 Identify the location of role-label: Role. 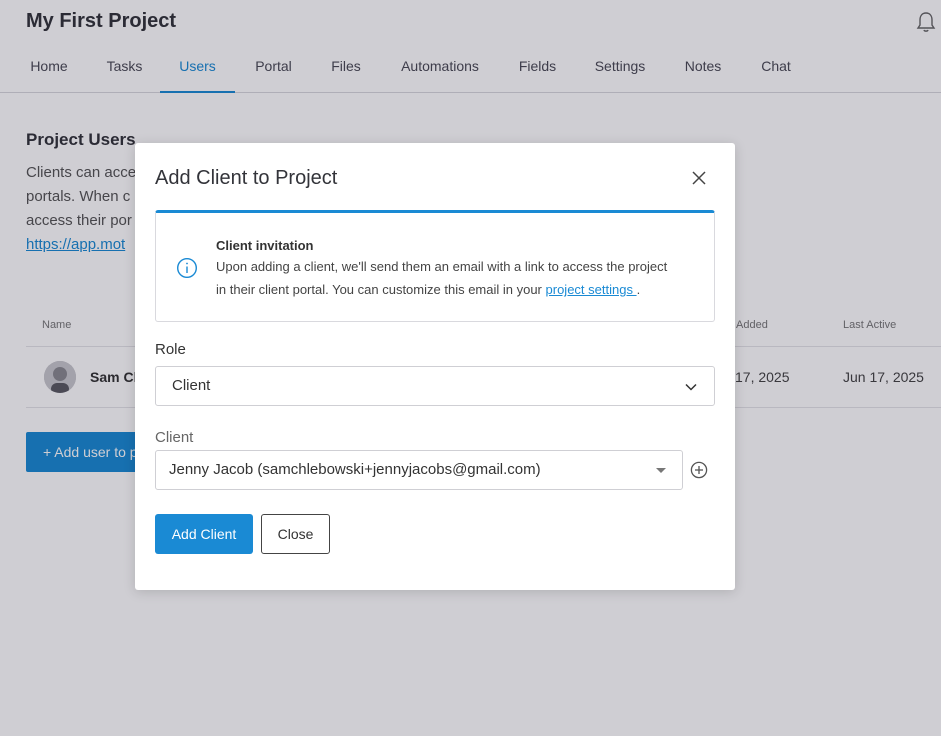
(170, 349).